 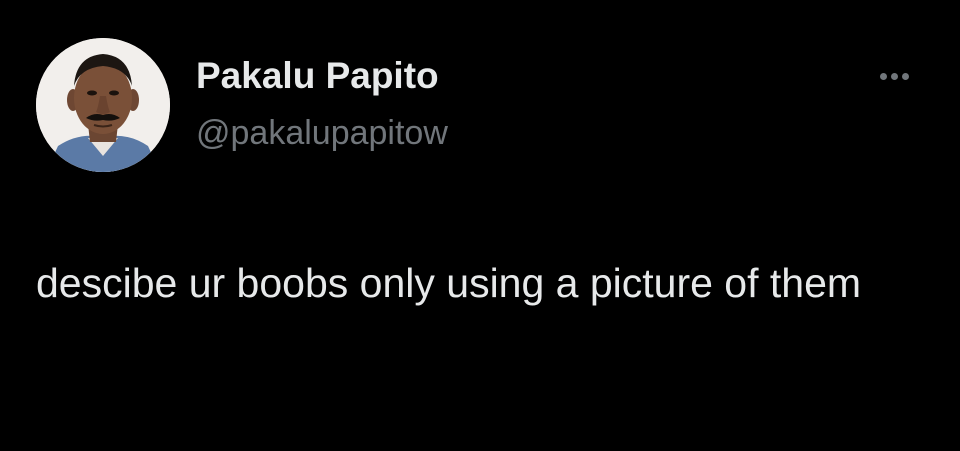 What do you see at coordinates (322, 133) in the screenshot?
I see `author-handle: @pakalupapitow` at bounding box center [322, 133].